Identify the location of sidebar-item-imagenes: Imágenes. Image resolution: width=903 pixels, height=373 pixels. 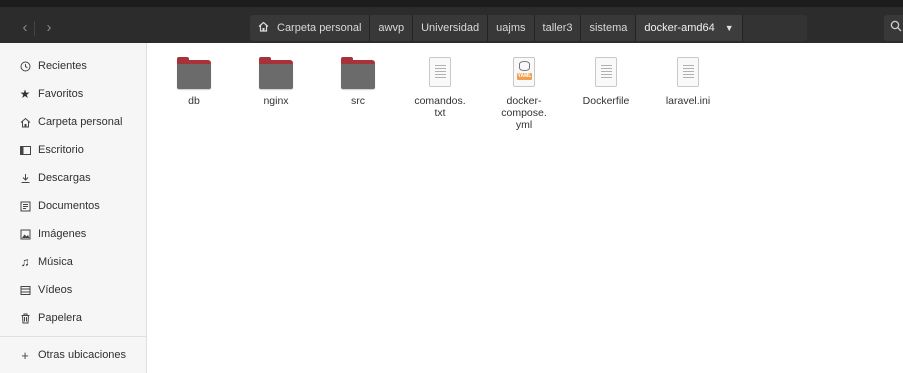
(73, 234).